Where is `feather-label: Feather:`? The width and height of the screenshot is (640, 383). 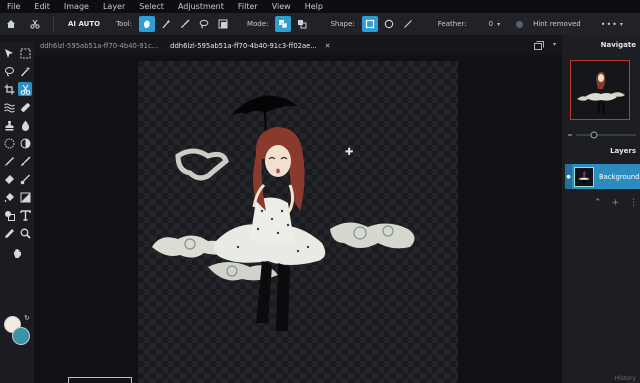 feather-label: Feather: is located at coordinates (452, 24).